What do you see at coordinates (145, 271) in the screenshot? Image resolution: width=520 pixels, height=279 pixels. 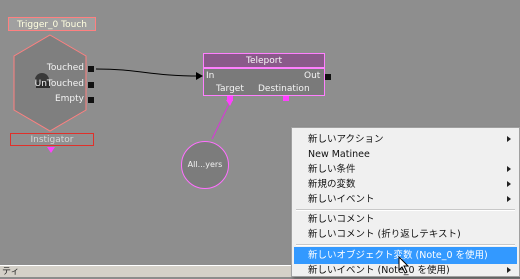 I see `status-bar: ティ` at bounding box center [145, 271].